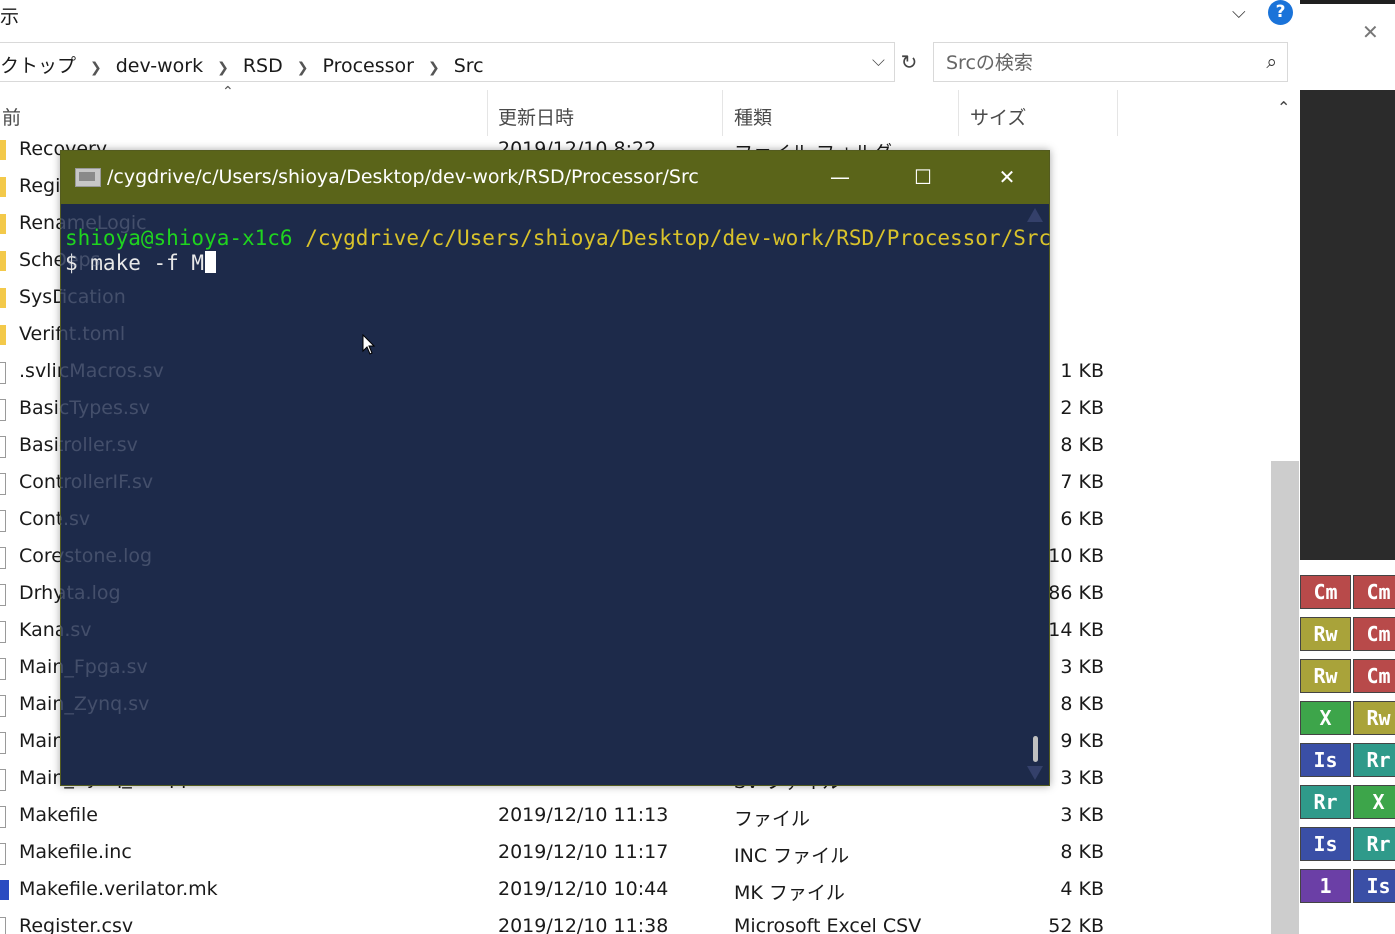  What do you see at coordinates (840, 113) in the screenshot?
I see `column-header-type: 種類` at bounding box center [840, 113].